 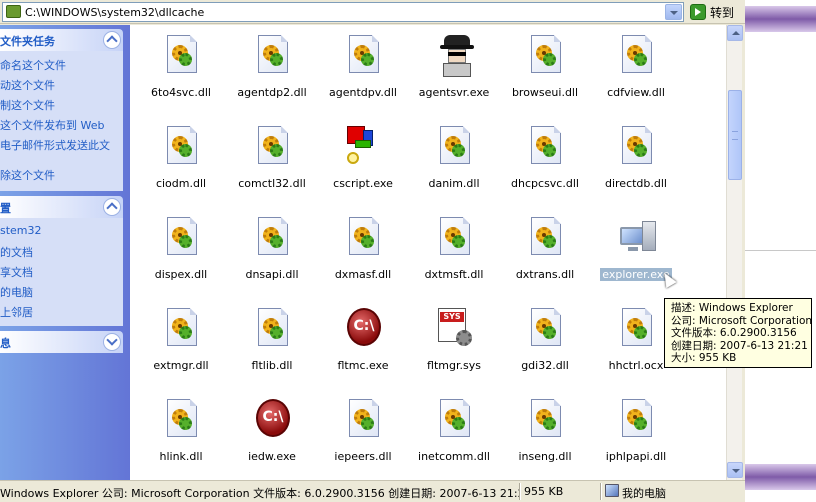 What do you see at coordinates (698, 12) in the screenshot?
I see `go-arrow-icon` at bounding box center [698, 12].